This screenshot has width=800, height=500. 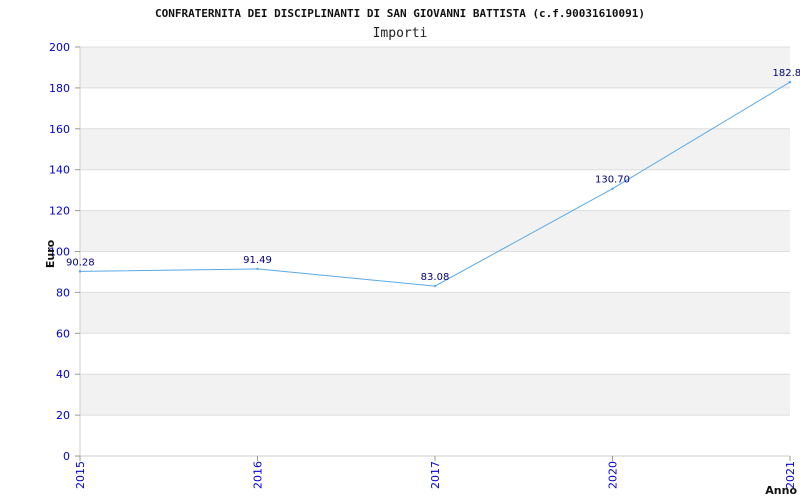 What do you see at coordinates (59, 211) in the screenshot?
I see `y-tick-label: 120` at bounding box center [59, 211].